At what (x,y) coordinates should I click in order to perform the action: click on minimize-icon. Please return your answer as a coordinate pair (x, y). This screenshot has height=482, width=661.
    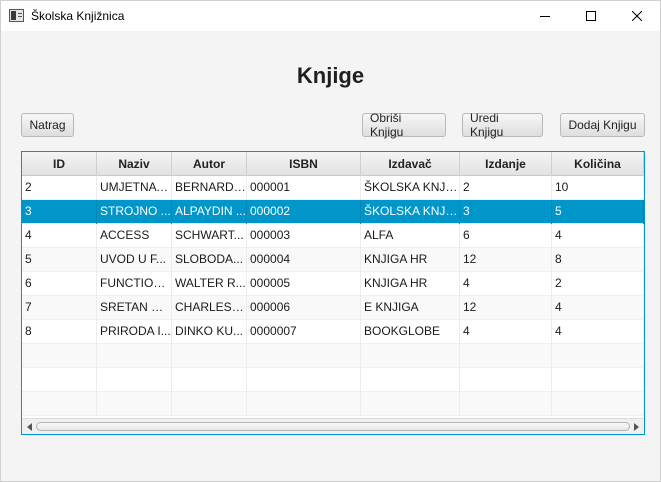
    Looking at the image, I should click on (545, 16).